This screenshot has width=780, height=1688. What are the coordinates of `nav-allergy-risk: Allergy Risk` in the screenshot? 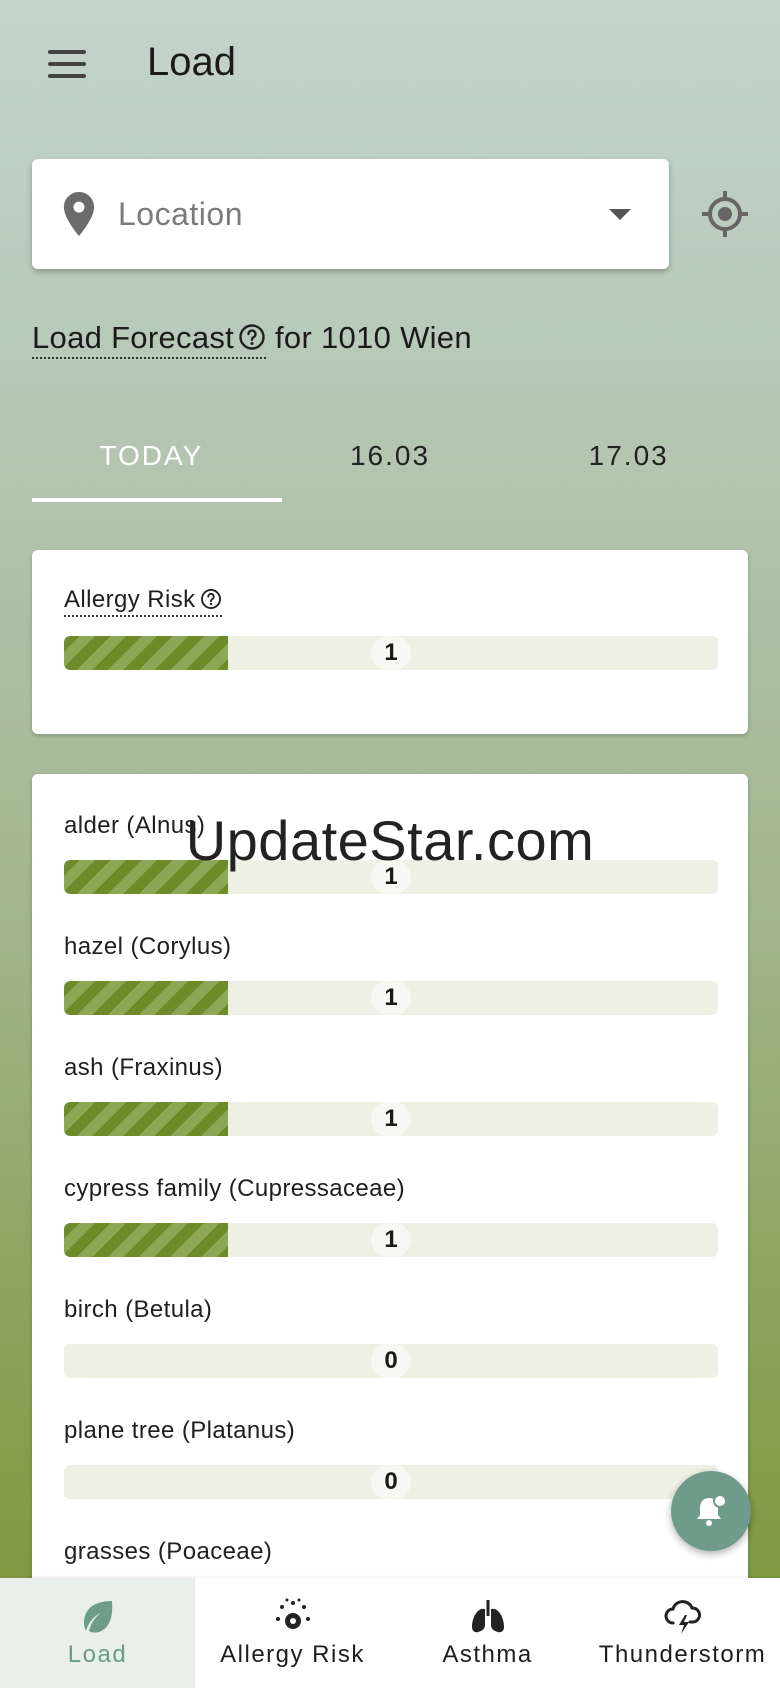 It's located at (292, 1633).